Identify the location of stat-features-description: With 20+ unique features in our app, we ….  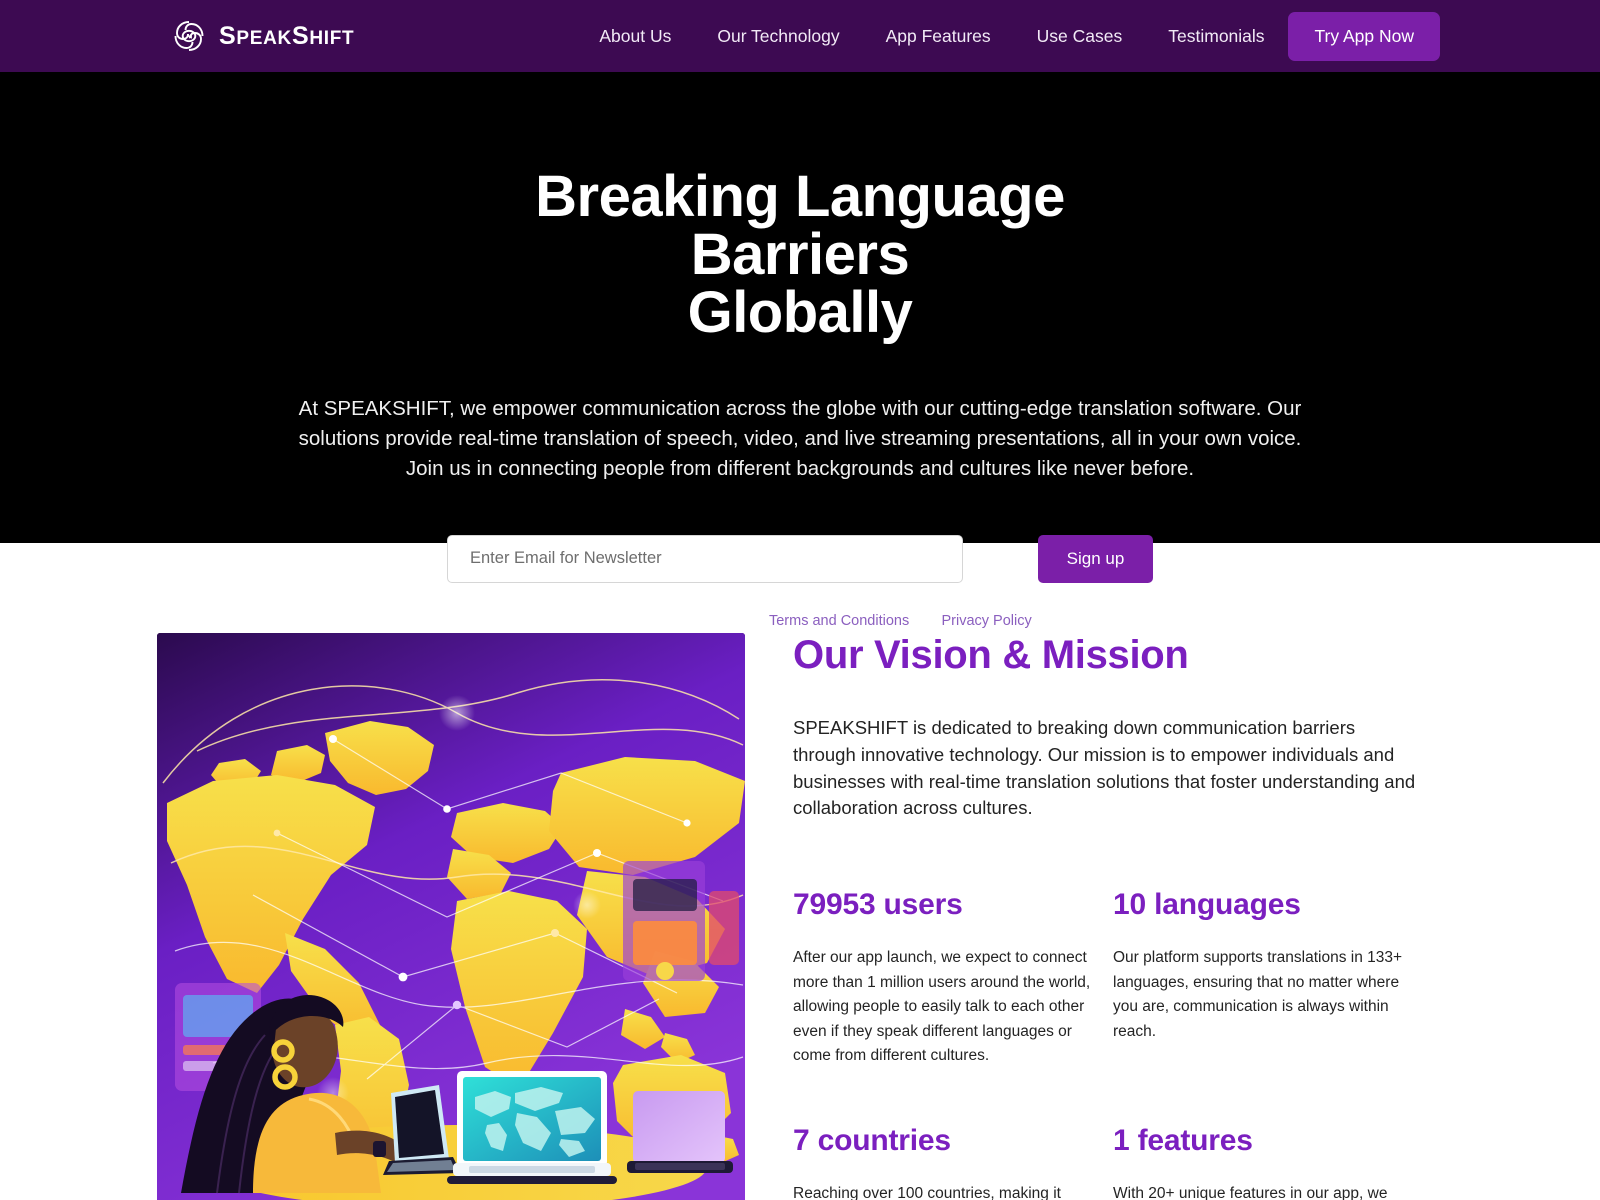
(1250, 1192).